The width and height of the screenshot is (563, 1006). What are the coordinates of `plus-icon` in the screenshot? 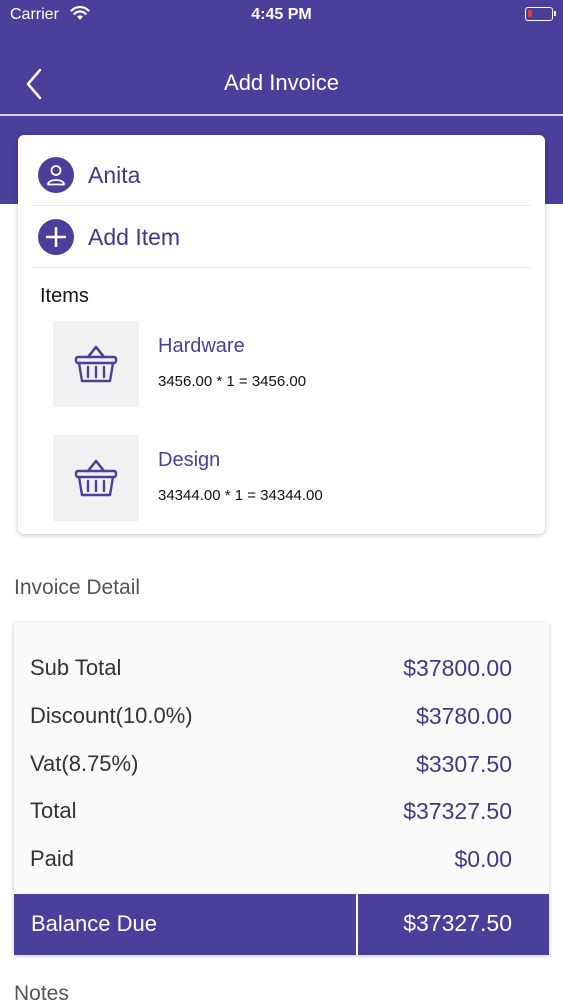 It's located at (56, 237).